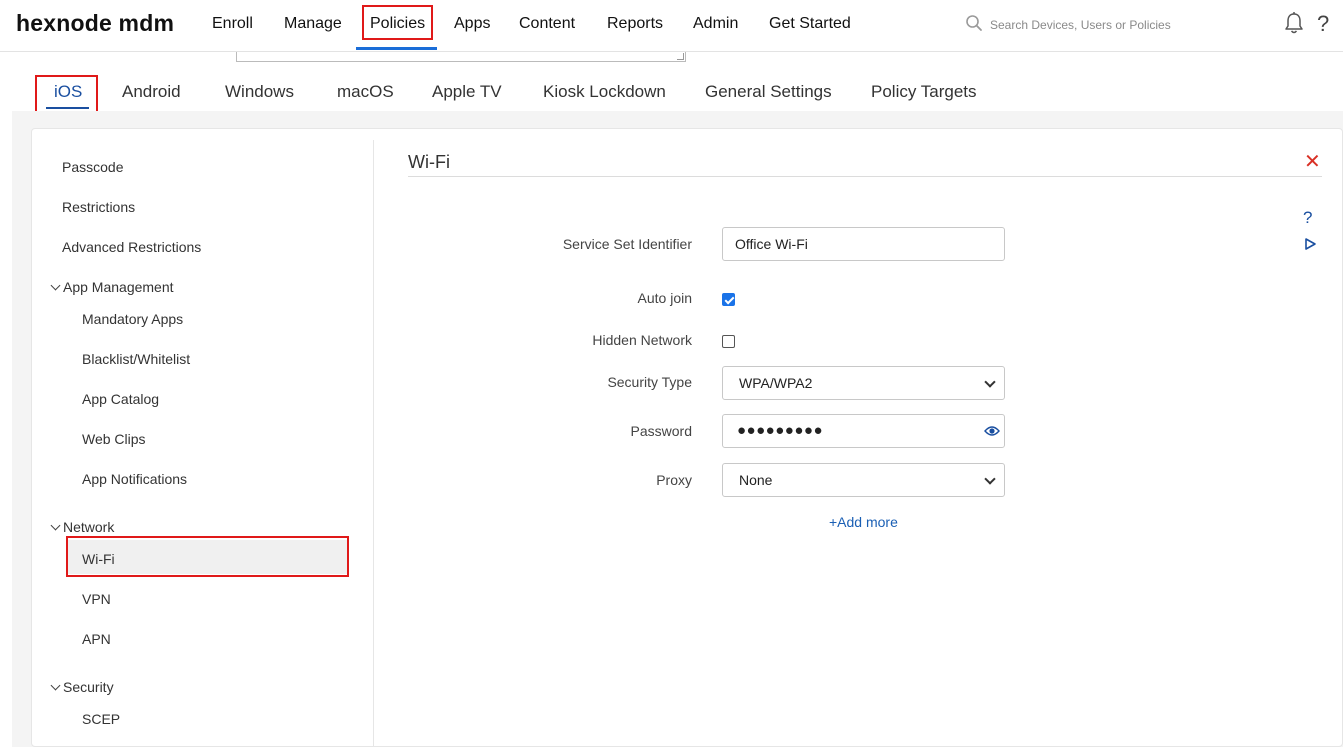 The image size is (1343, 747). Describe the element at coordinates (96, 639) in the screenshot. I see `sidebar-item-apn: APN` at that location.